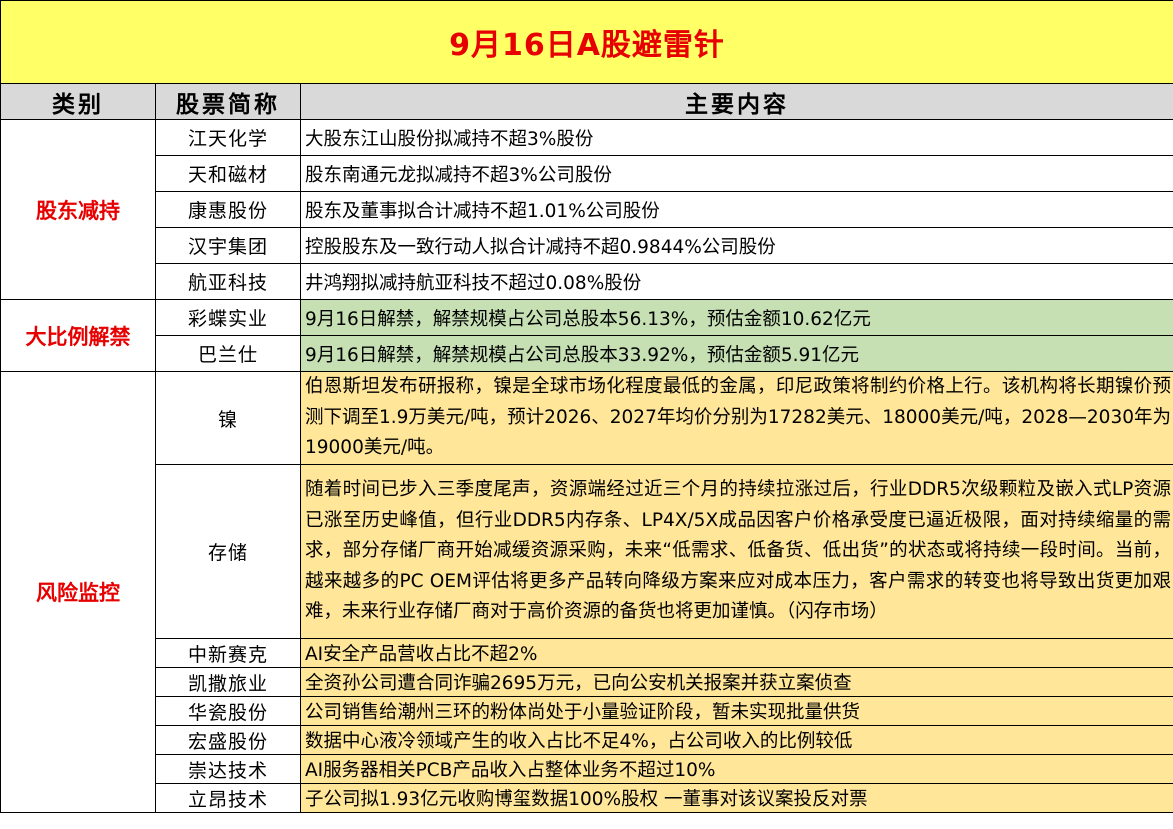 This screenshot has height=829, width=1173. Describe the element at coordinates (228, 551) in the screenshot. I see `stock-name: 存储` at that location.